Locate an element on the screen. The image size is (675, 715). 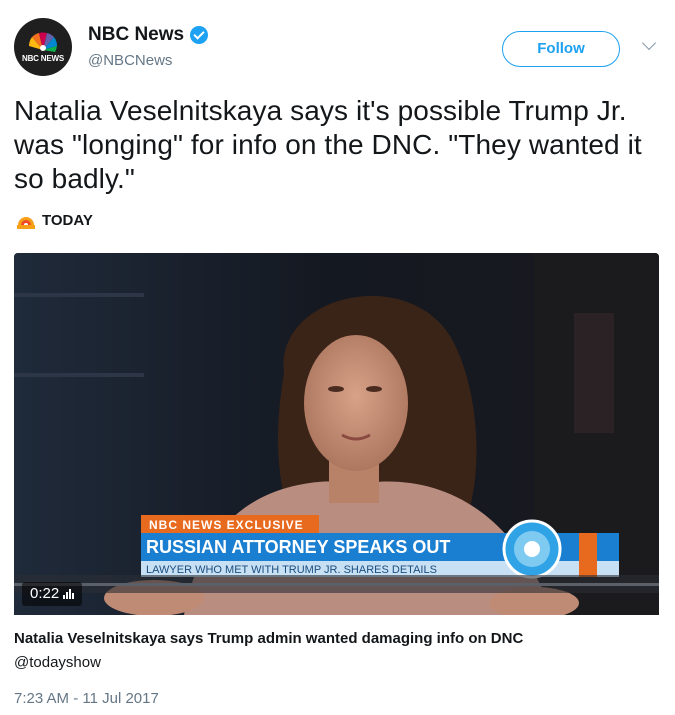
chyron-headline: RUSSIAN ATTORNEY SPEAKS OUT is located at coordinates (298, 547).